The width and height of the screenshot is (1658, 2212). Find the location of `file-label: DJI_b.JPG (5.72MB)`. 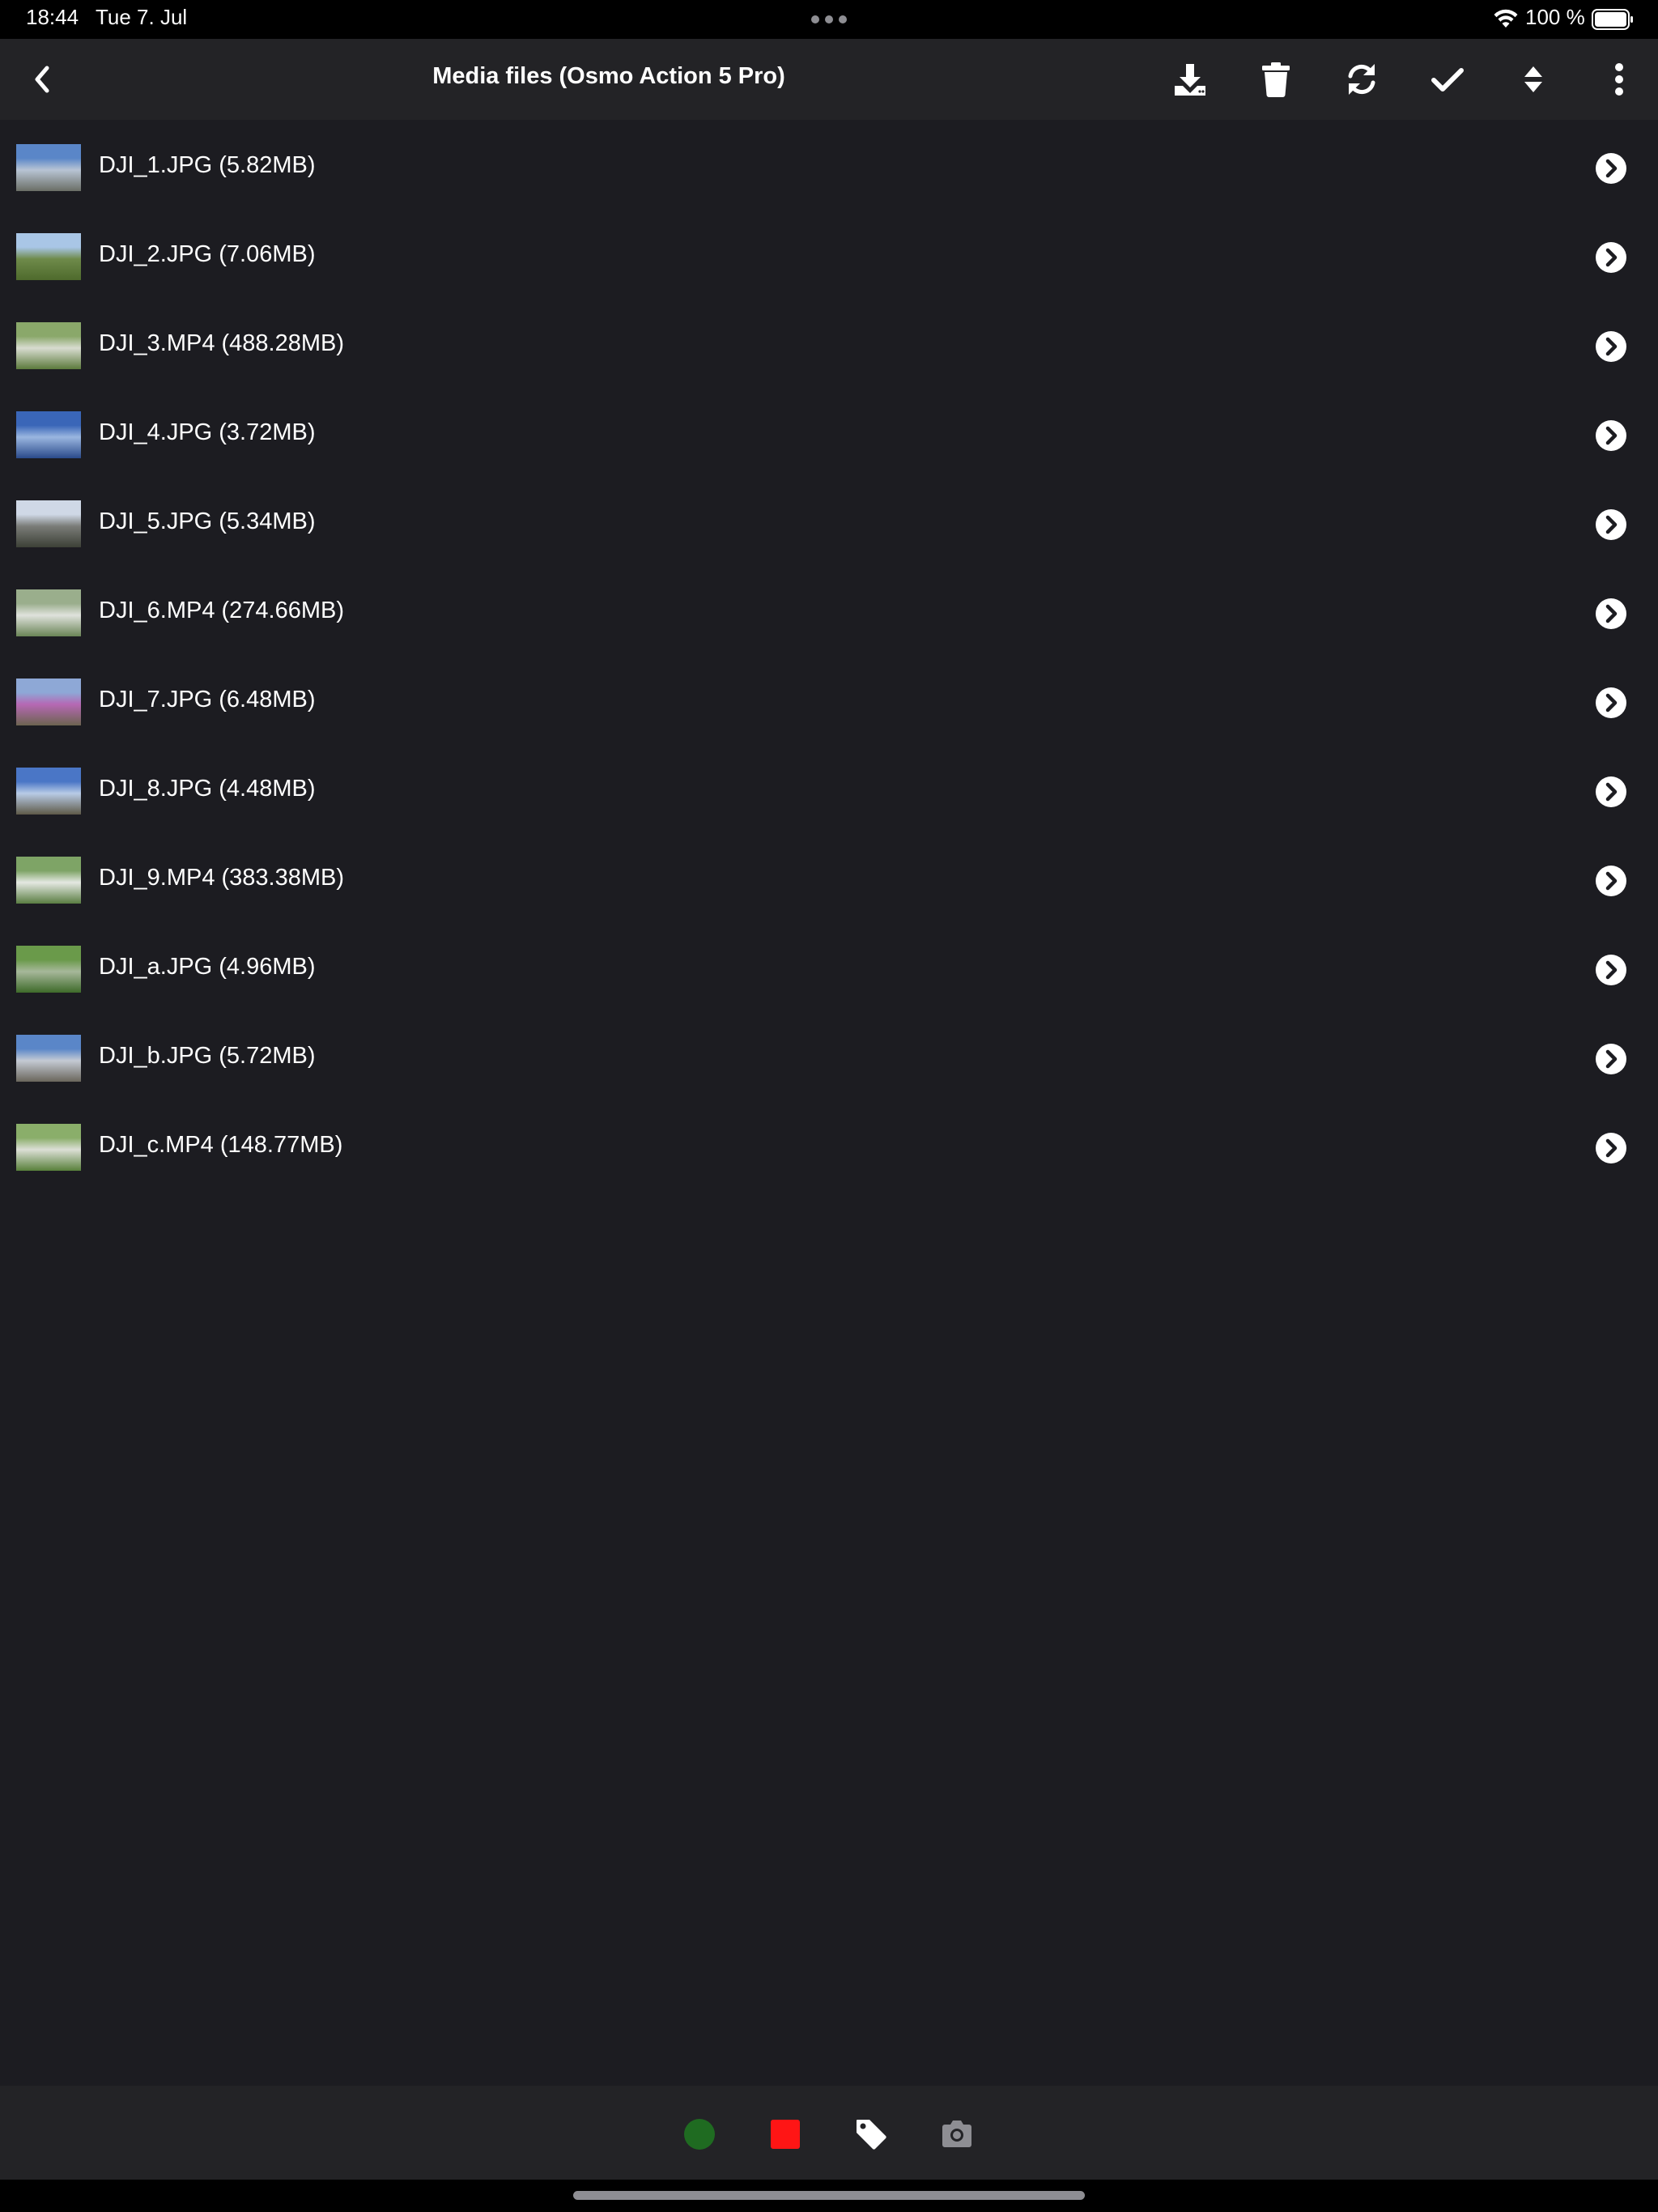

file-label: DJI_b.JPG (5.72MB) is located at coordinates (207, 1056).